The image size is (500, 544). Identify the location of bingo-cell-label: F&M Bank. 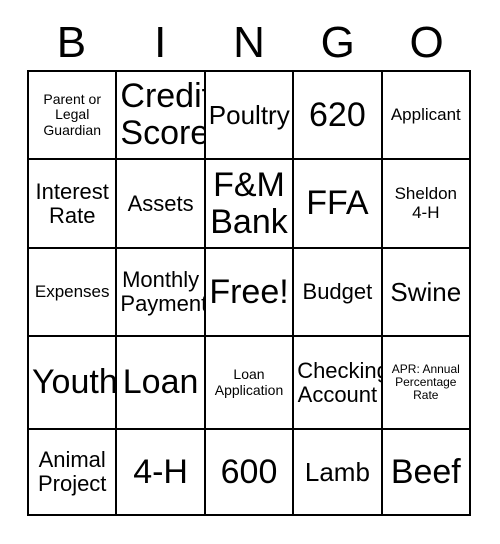
(249, 203).